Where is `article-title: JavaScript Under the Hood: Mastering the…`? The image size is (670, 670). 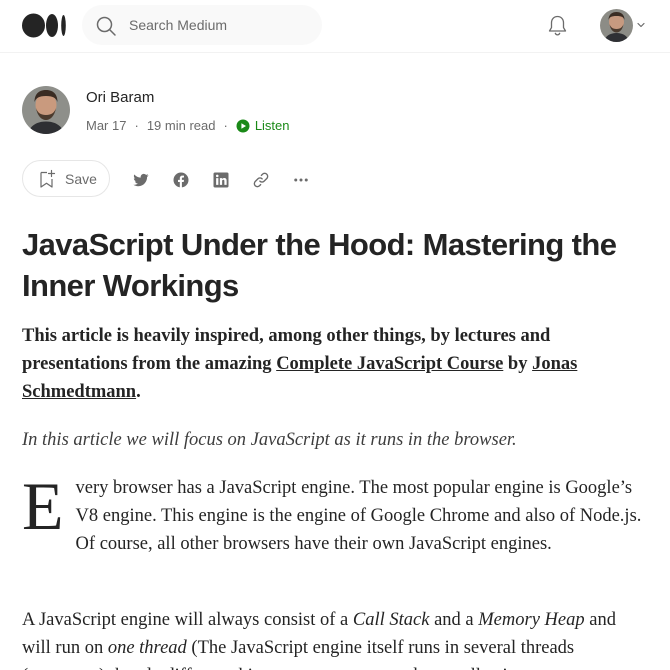 article-title: JavaScript Under the Hood: Mastering the… is located at coordinates (319, 265).